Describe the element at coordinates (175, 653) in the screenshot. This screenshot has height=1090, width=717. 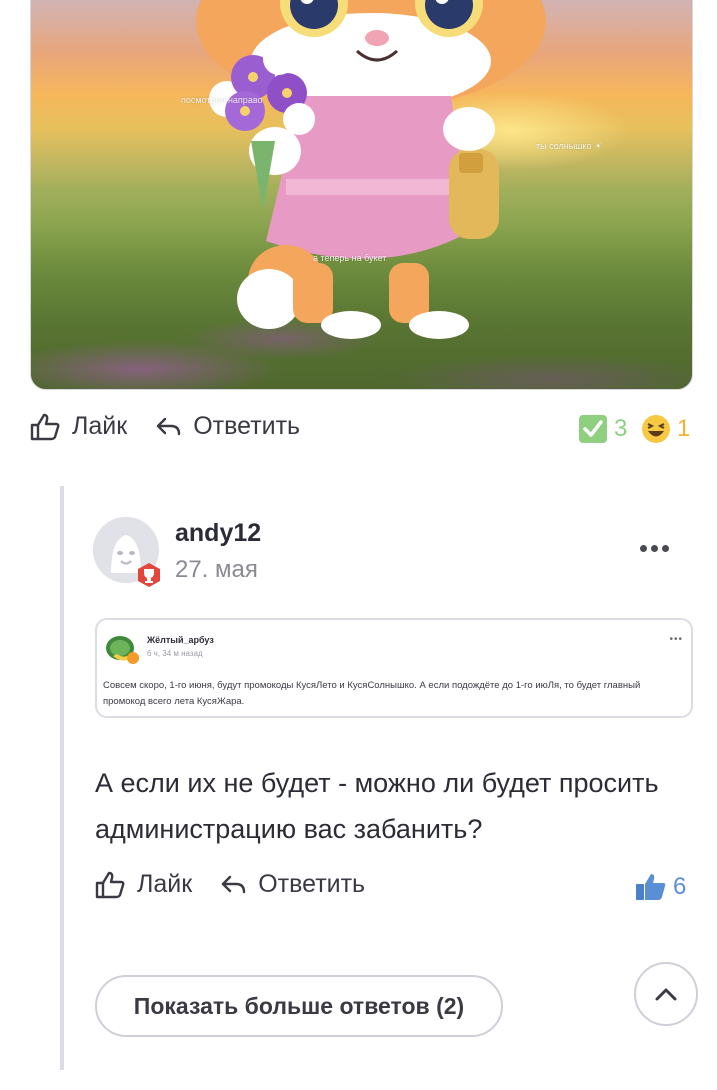
I see `quoted-time: 6 ч, 34 м назад` at that location.